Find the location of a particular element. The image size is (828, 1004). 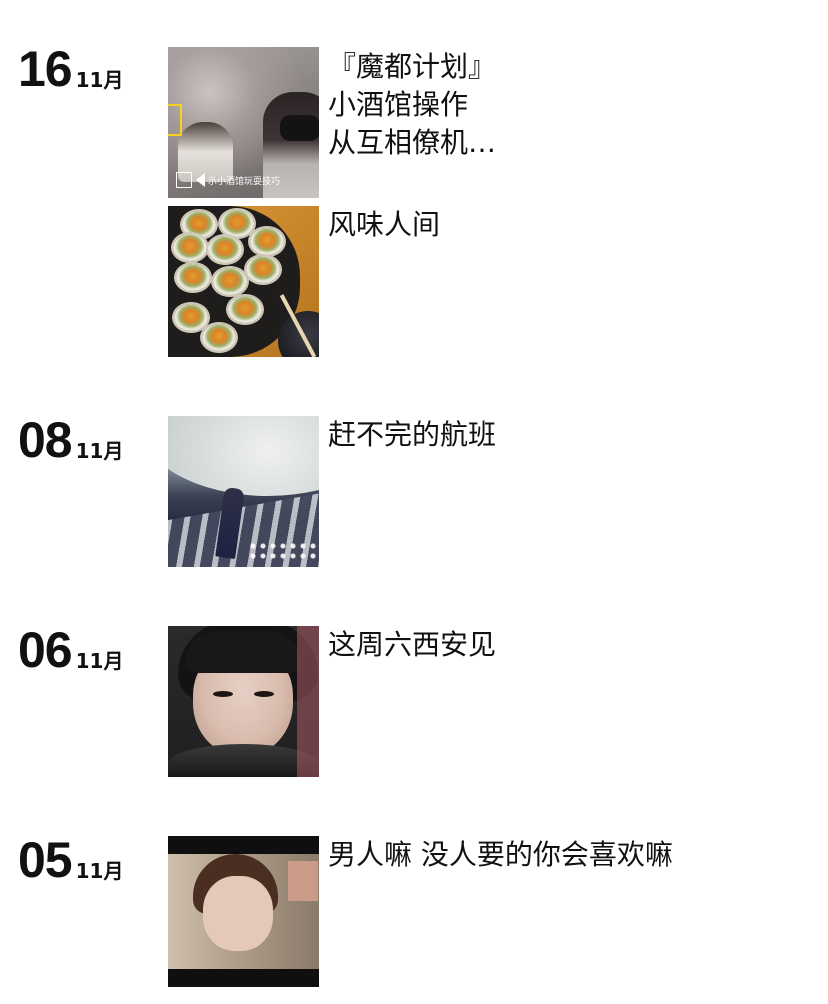

date-16-nov: 16 11月 is located at coordinates (70, 69).